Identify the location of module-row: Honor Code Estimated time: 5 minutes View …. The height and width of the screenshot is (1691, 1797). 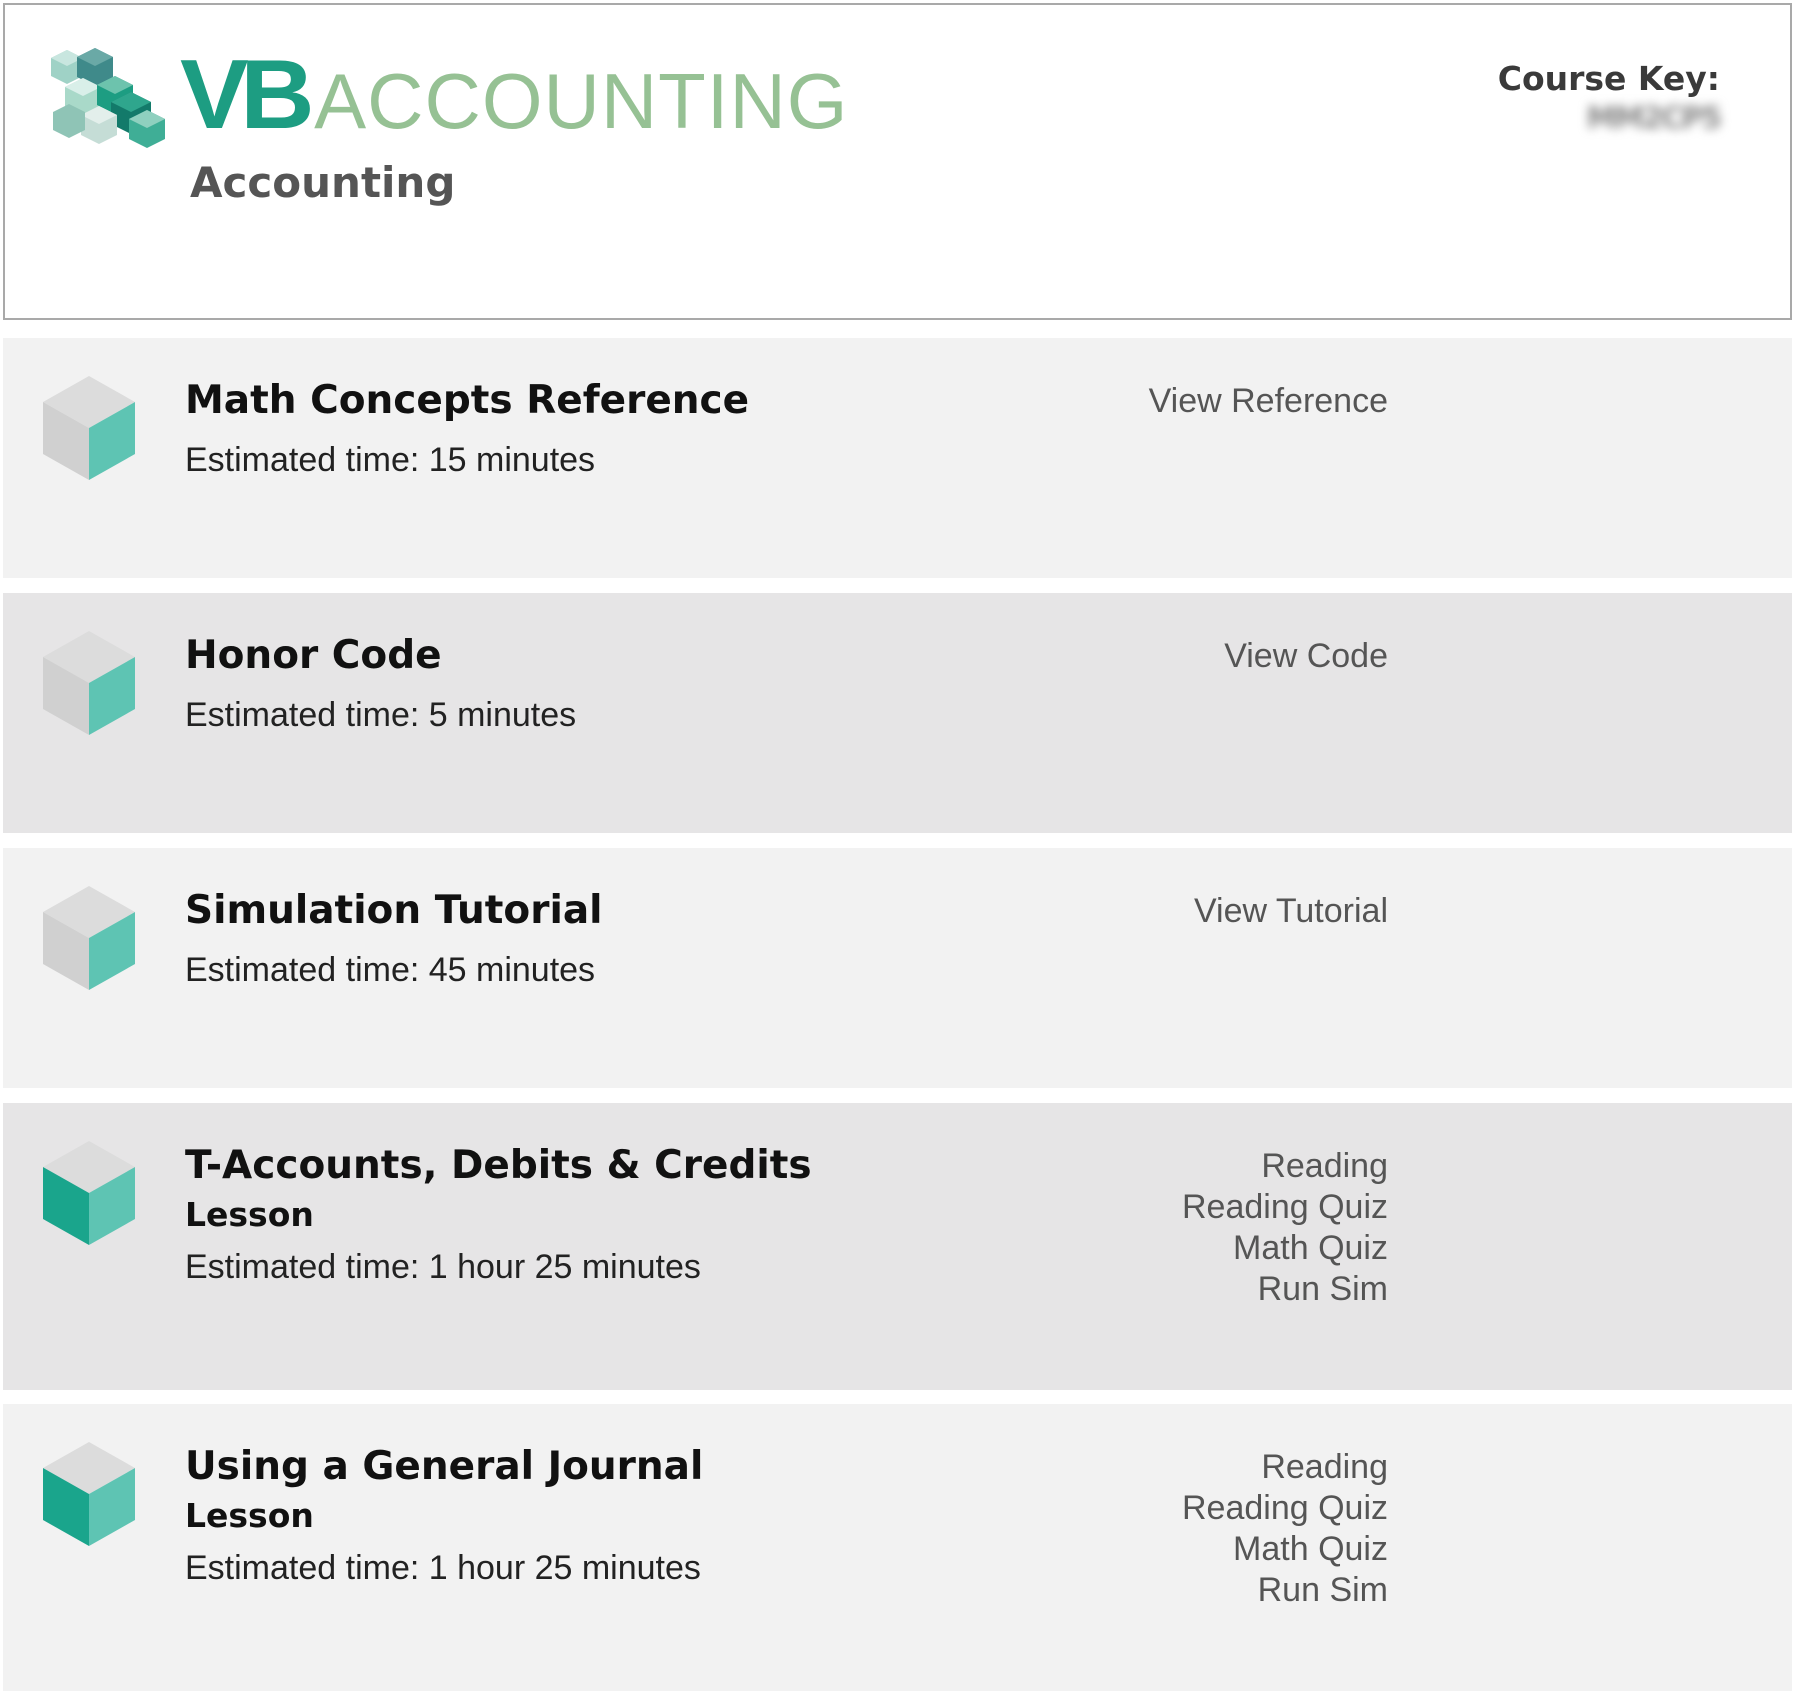
(897, 713).